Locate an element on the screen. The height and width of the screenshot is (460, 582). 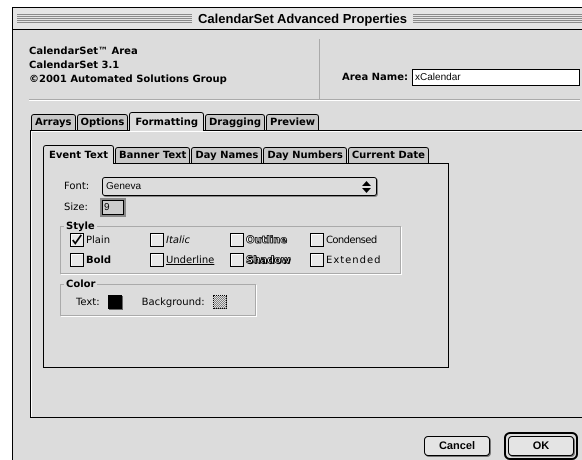
tab: Banner Text is located at coordinates (152, 155).